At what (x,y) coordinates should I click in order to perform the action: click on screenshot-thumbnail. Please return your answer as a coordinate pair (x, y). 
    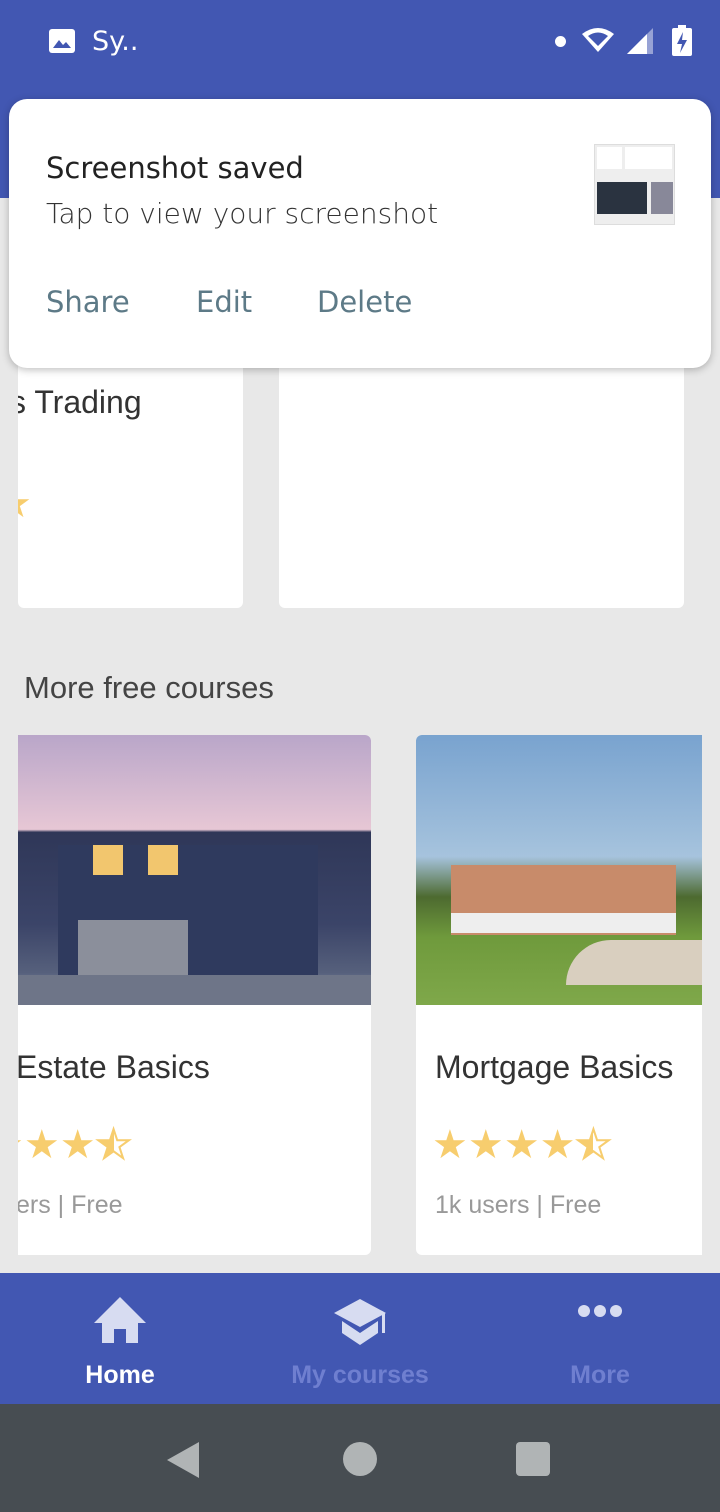
    Looking at the image, I should click on (634, 184).